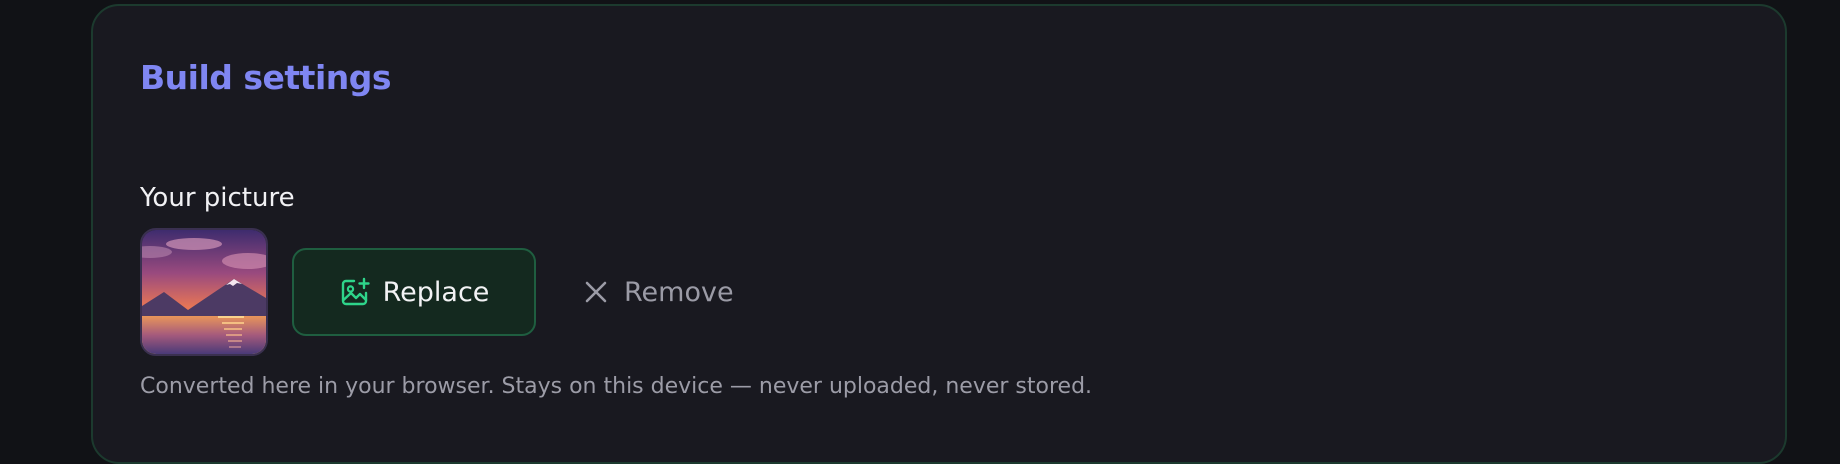 The width and height of the screenshot is (1840, 464). I want to click on sunset-mountain-image, so click(204, 292).